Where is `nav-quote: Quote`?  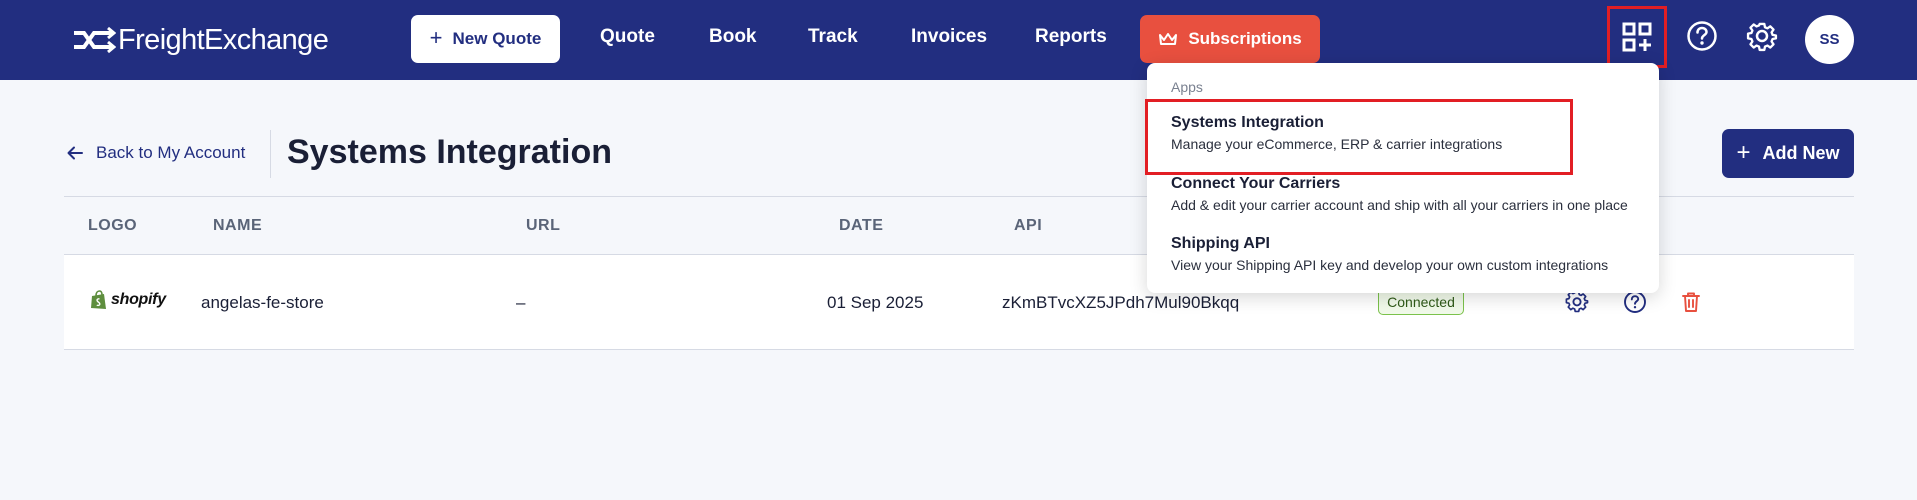 nav-quote: Quote is located at coordinates (627, 37).